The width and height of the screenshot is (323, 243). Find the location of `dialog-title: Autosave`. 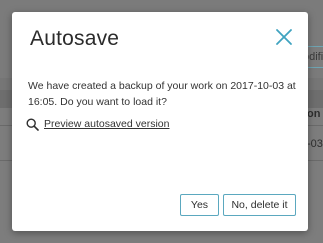

dialog-title: Autosave is located at coordinates (75, 38).